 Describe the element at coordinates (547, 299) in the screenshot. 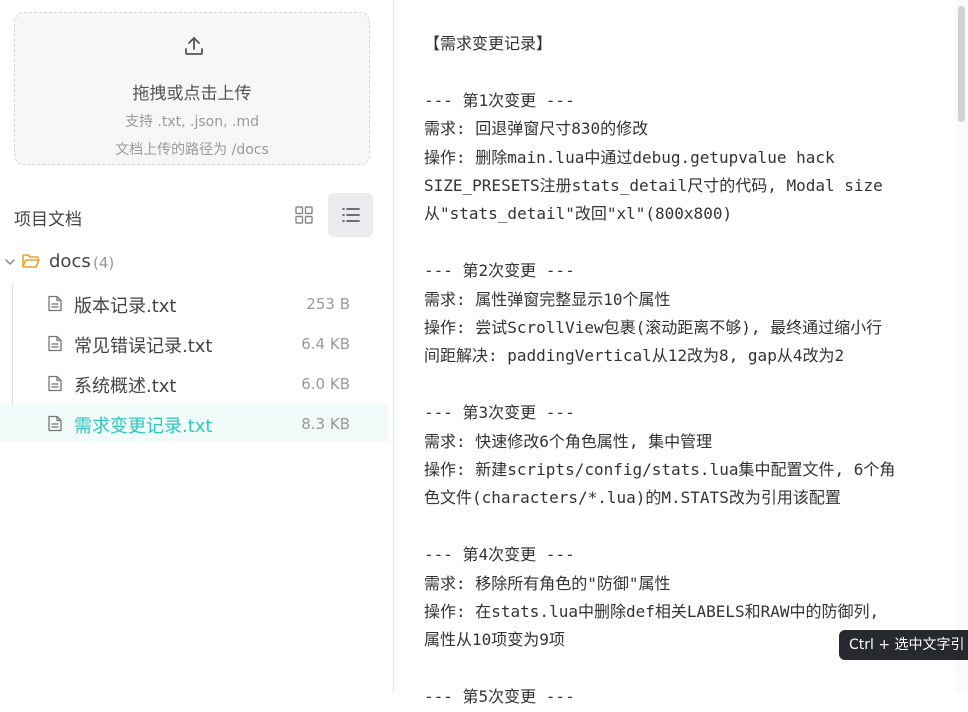

I see `content-line: 需求: 属性弹窗完整显示10个属性` at that location.